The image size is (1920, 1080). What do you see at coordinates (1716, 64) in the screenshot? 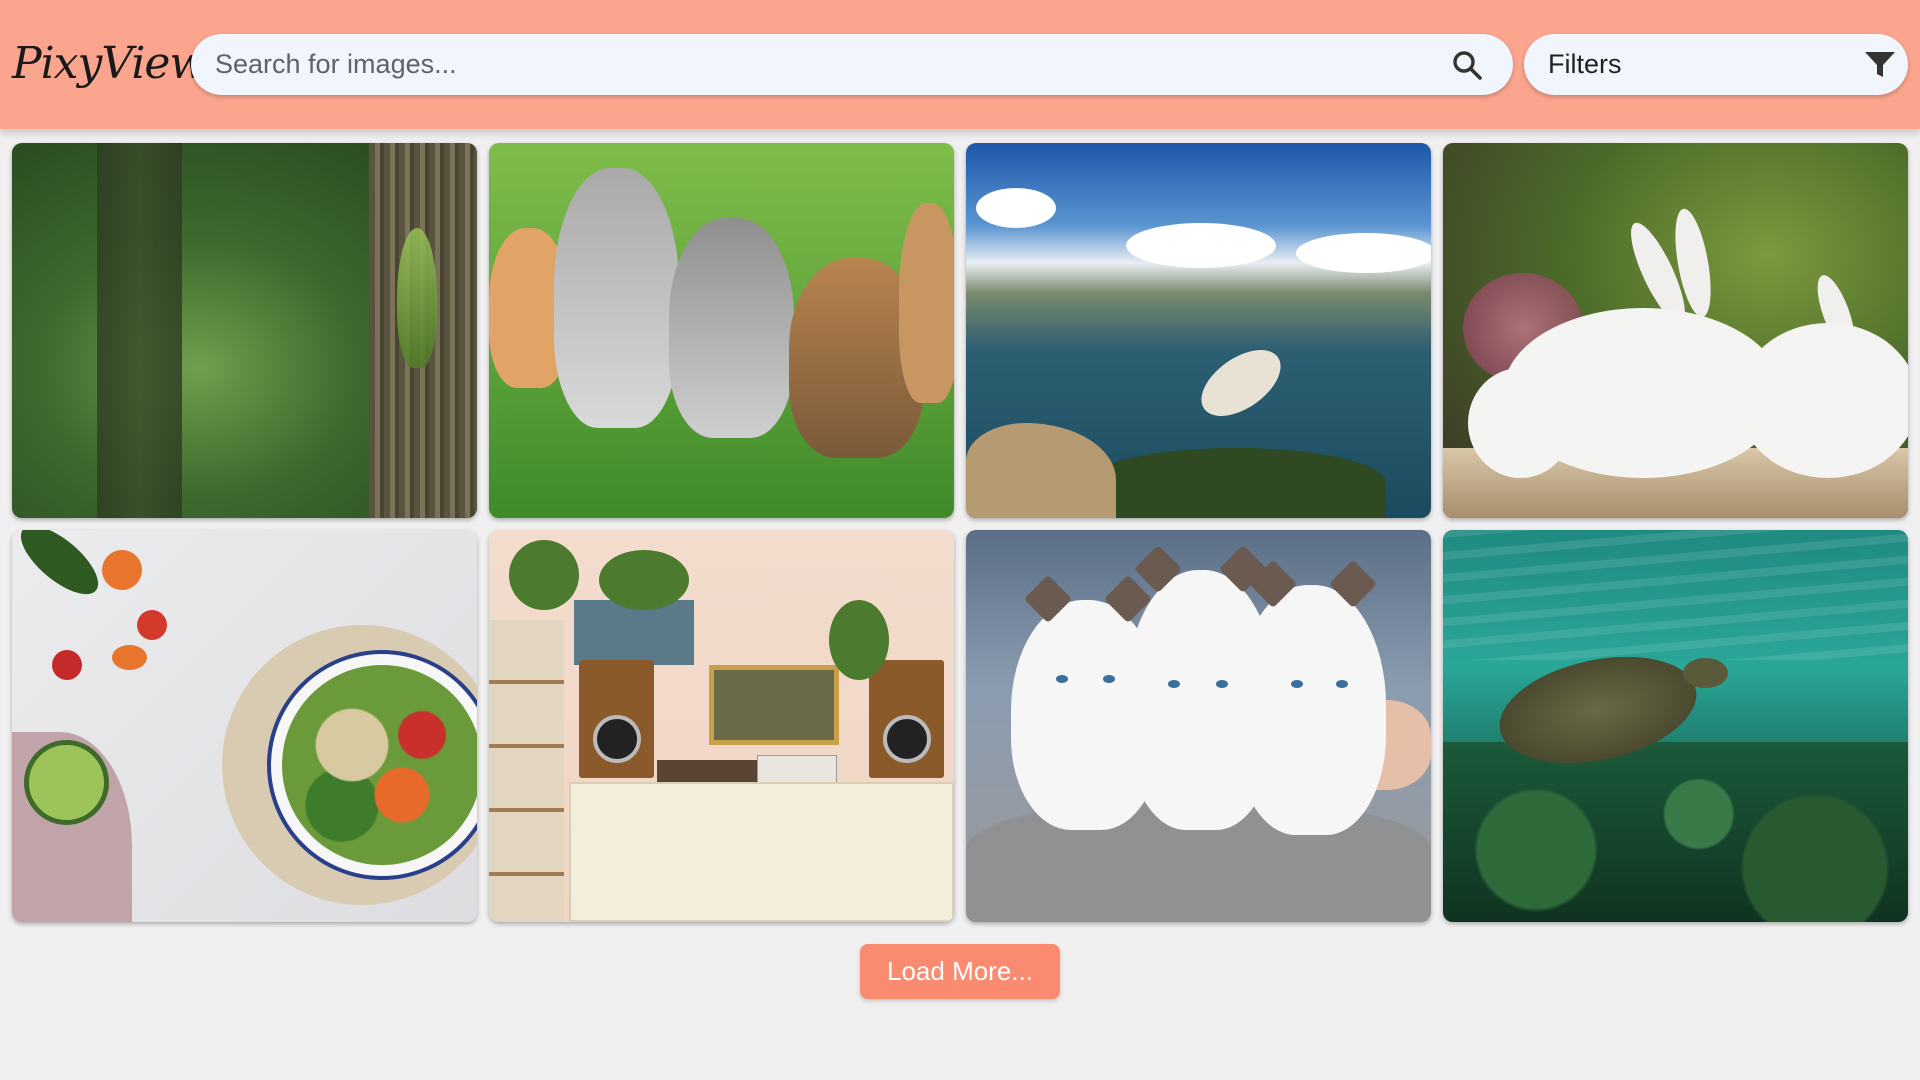
I see `filters-dropdown: Filters` at bounding box center [1716, 64].